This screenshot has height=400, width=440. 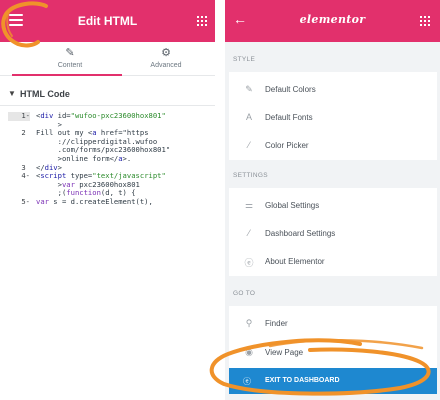 What do you see at coordinates (300, 233) in the screenshot?
I see `menu-item-label: Dashboard Settings` at bounding box center [300, 233].